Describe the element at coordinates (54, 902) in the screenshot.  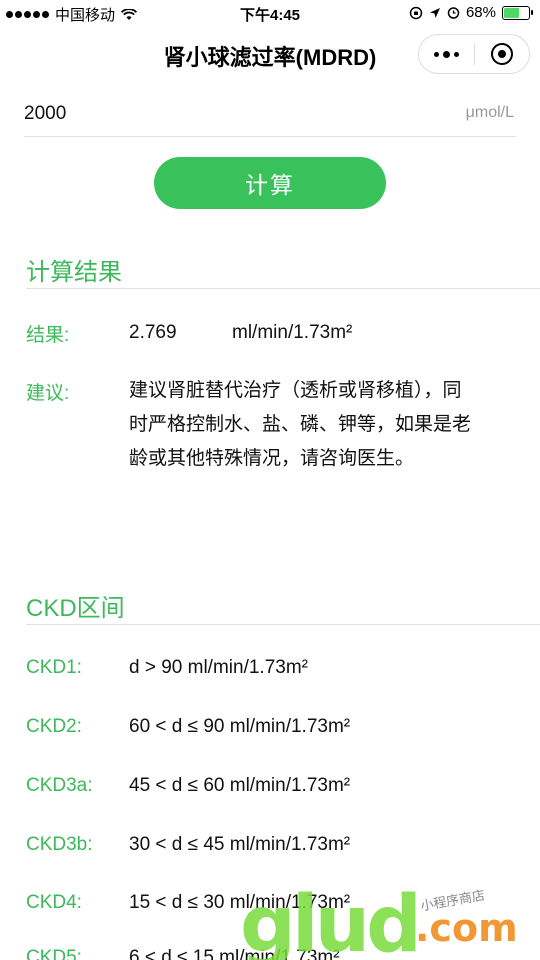
I see `ckd-label: CKD4:` at that location.